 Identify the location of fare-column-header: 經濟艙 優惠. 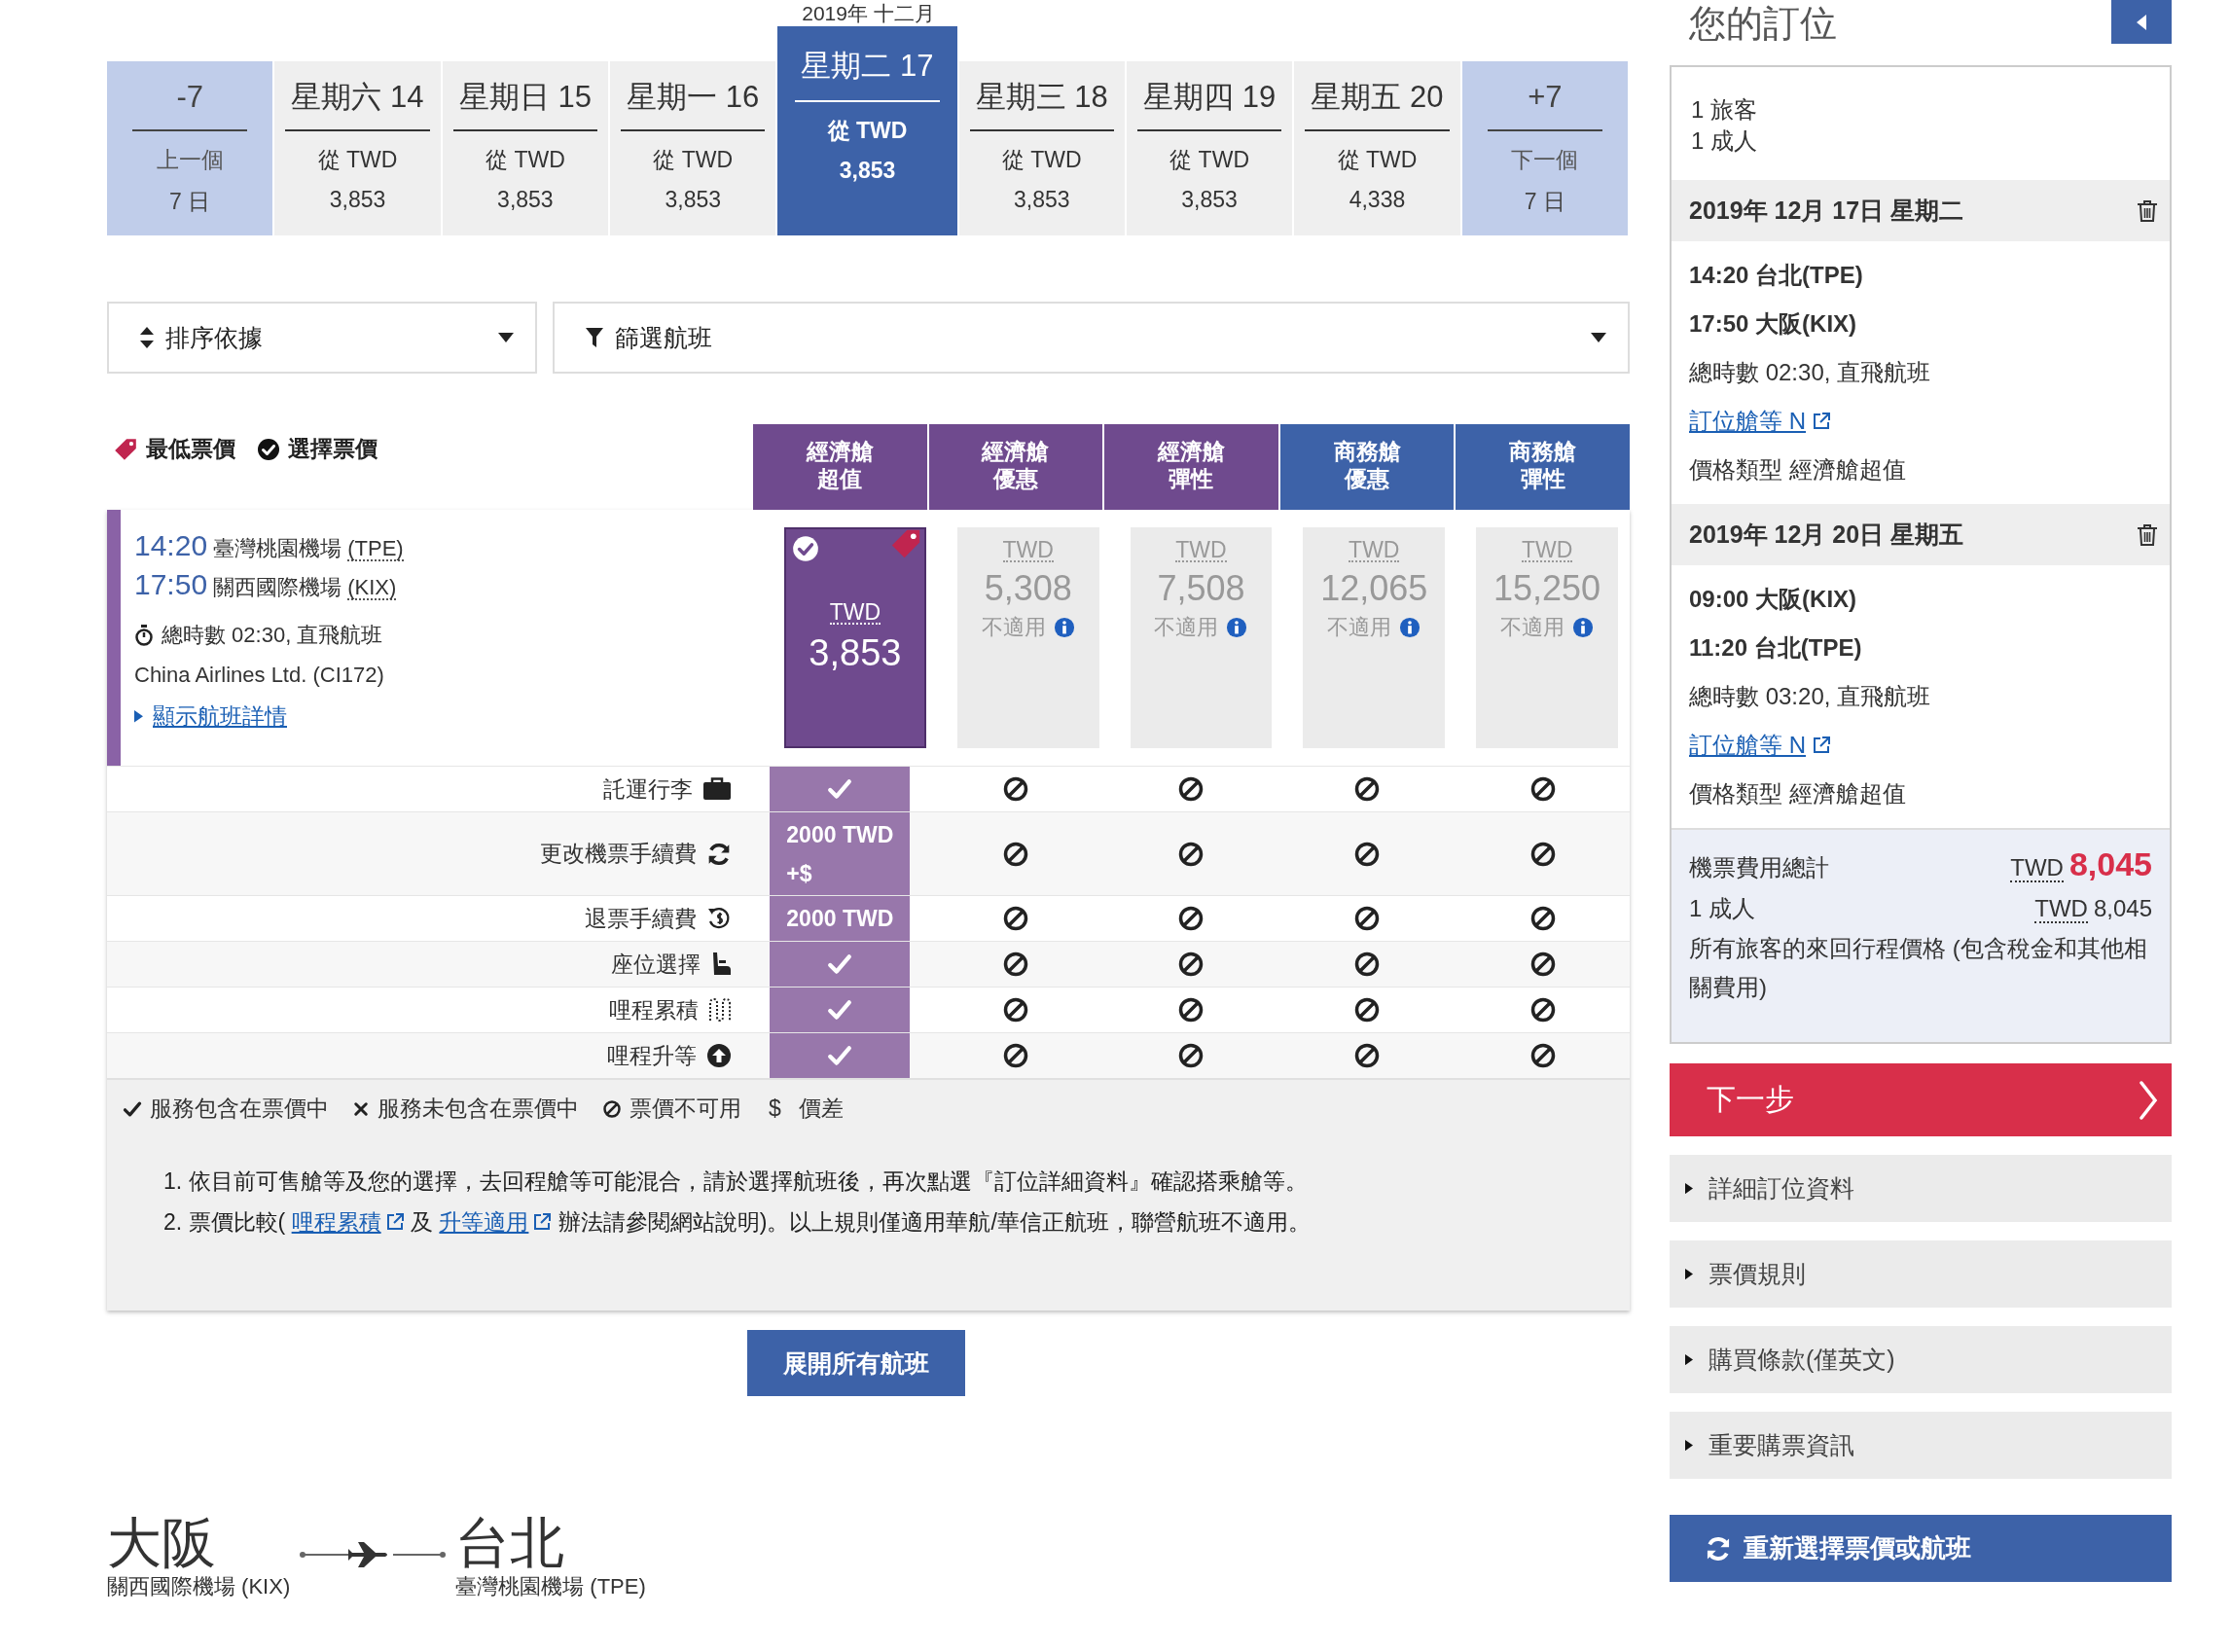
(1016, 467).